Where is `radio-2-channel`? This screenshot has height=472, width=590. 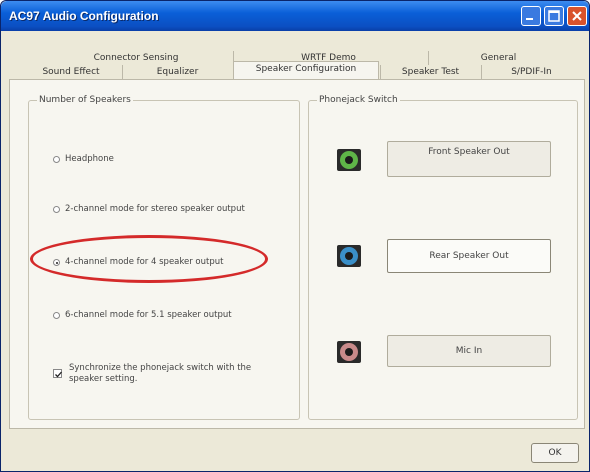 radio-2-channel is located at coordinates (56, 209).